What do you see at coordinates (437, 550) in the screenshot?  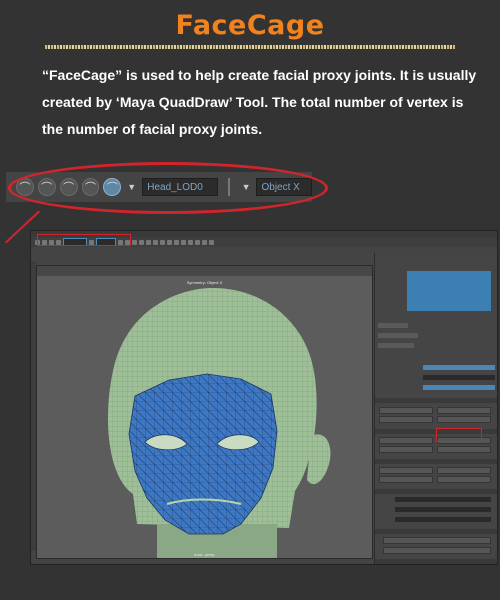 I see `settings-button` at bounding box center [437, 550].